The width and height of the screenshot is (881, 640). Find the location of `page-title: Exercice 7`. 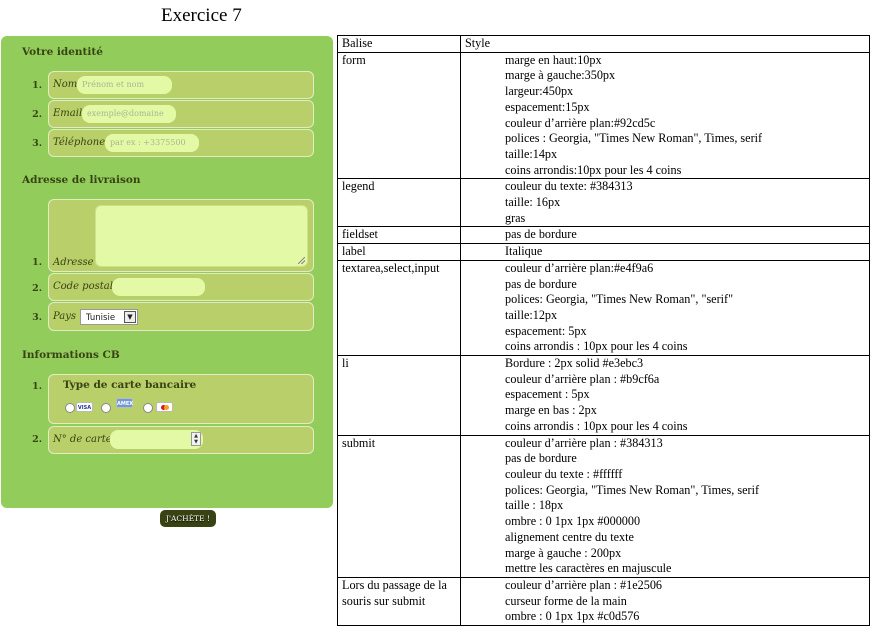

page-title: Exercice 7 is located at coordinates (201, 15).